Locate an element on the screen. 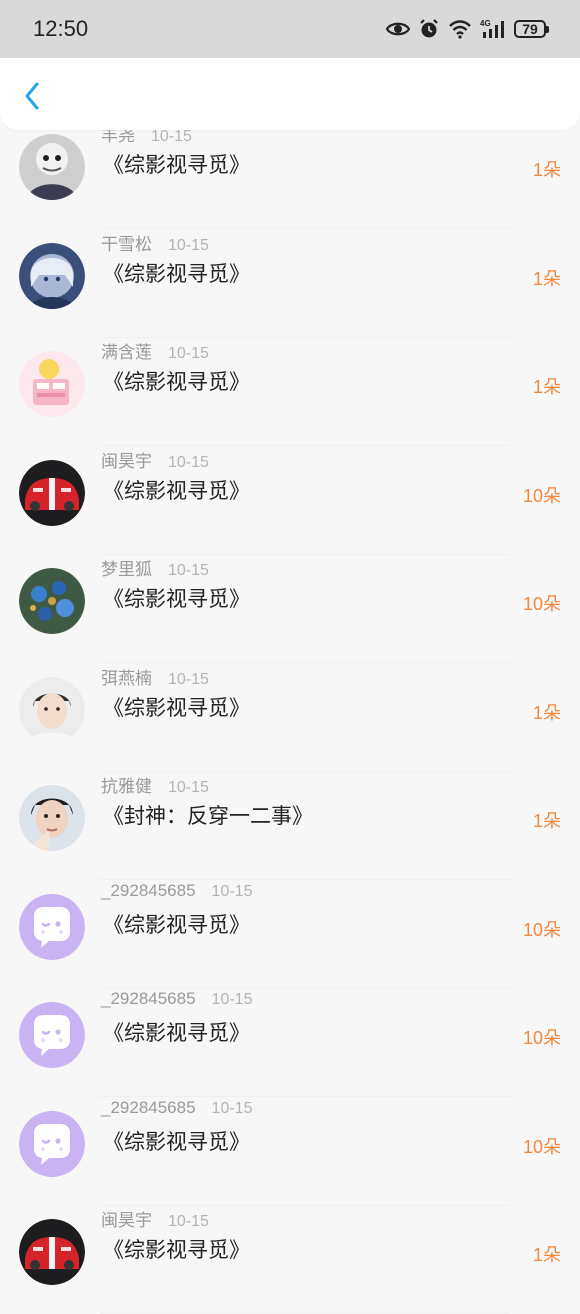  alarm-icon is located at coordinates (429, 28).